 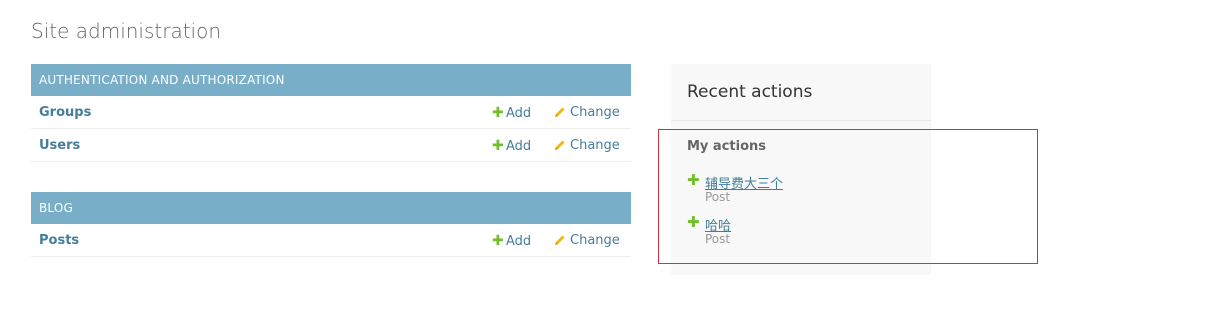 I want to click on add-groups-button: ✚ Add, so click(x=511, y=113).